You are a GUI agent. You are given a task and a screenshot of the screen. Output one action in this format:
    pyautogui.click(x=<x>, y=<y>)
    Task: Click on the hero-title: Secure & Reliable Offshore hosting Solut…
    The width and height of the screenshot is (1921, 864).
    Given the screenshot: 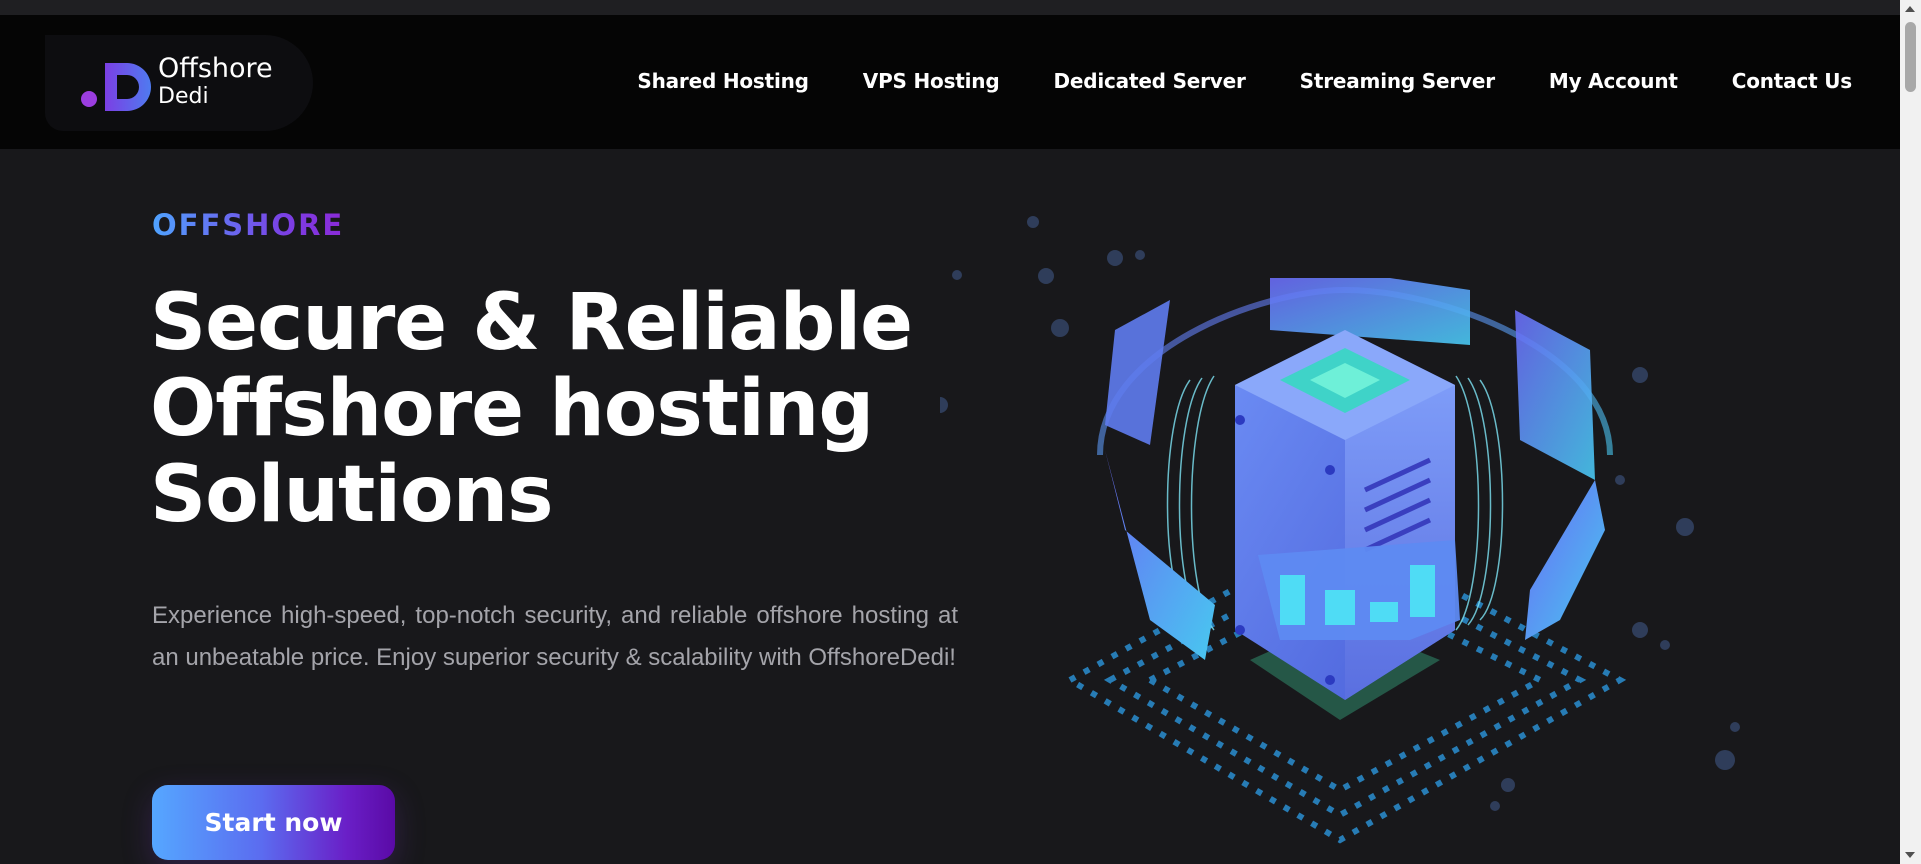 What is the action you would take?
    pyautogui.click(x=560, y=409)
    